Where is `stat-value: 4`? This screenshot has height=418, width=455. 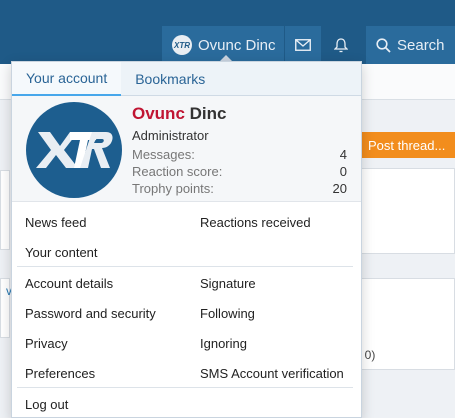
stat-value: 4 is located at coordinates (343, 154).